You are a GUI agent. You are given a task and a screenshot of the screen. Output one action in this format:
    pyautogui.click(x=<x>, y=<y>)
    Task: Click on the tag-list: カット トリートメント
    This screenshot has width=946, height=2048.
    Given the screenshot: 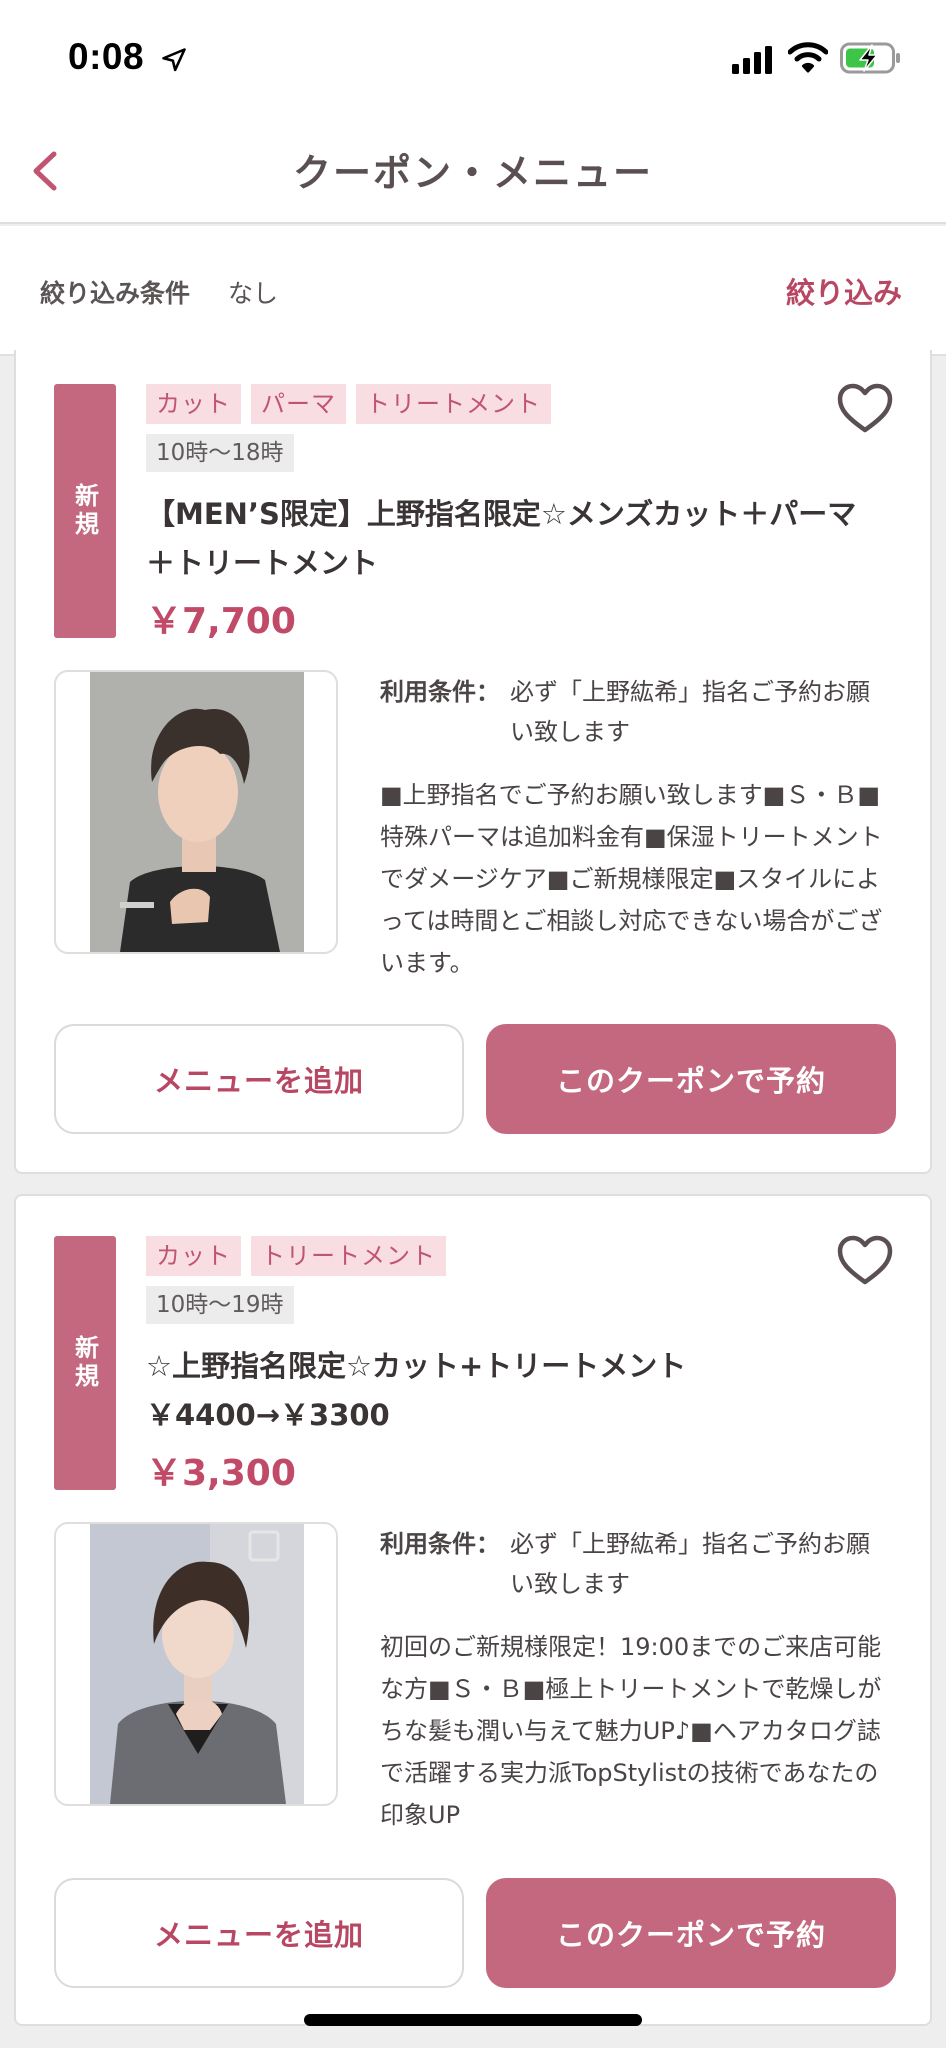 What is the action you would take?
    pyautogui.click(x=296, y=1256)
    